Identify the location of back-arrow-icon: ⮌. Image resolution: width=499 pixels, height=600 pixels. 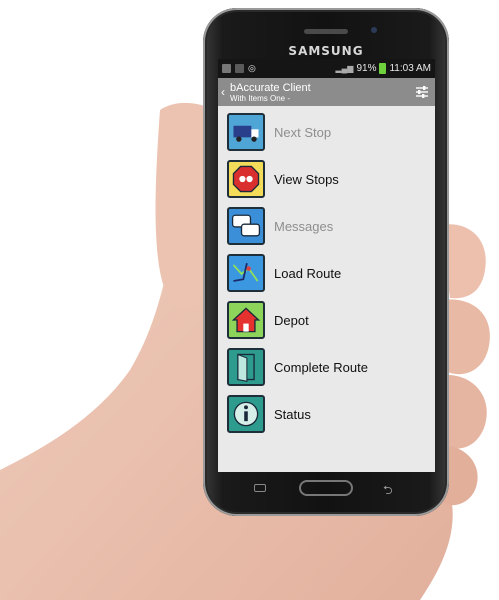
(388, 491).